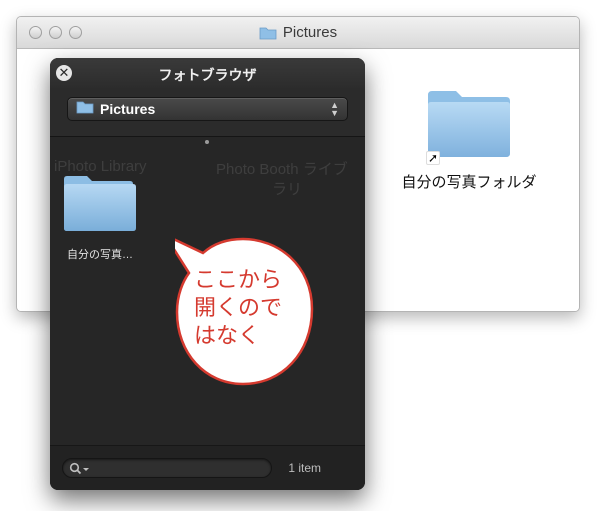  I want to click on split-view-divider, so click(207, 141).